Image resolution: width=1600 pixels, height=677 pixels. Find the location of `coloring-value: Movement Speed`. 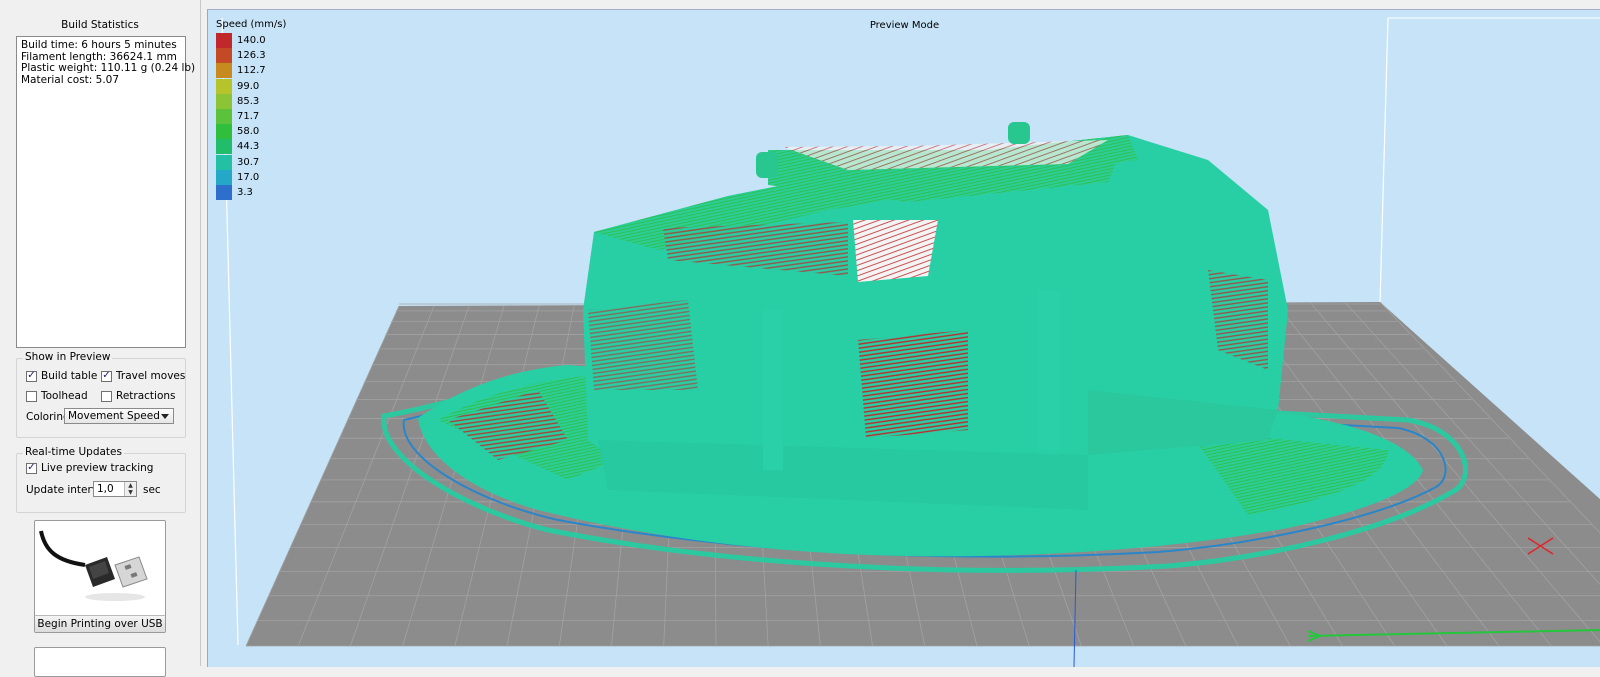

coloring-value: Movement Speed is located at coordinates (114, 416).